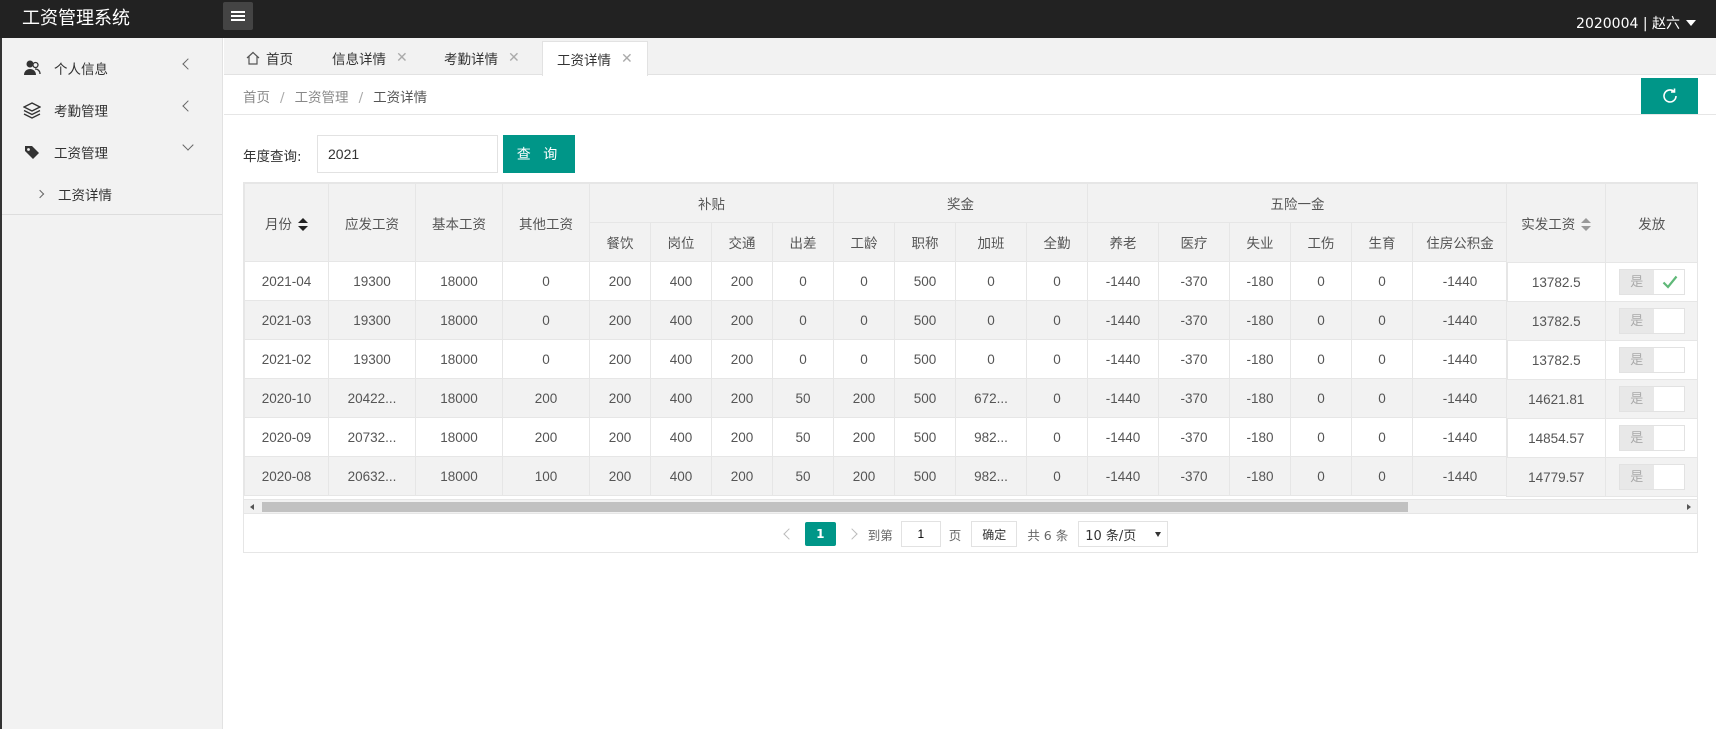 The height and width of the screenshot is (729, 1716). What do you see at coordinates (1123, 534) in the screenshot?
I see `page-size-select: 10 条/页` at bounding box center [1123, 534].